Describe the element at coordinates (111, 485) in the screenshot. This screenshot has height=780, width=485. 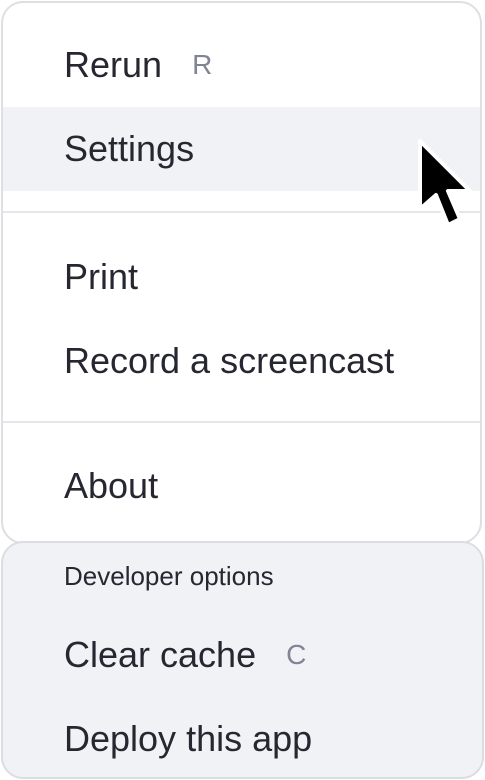
I see `menu-item-label: About` at that location.